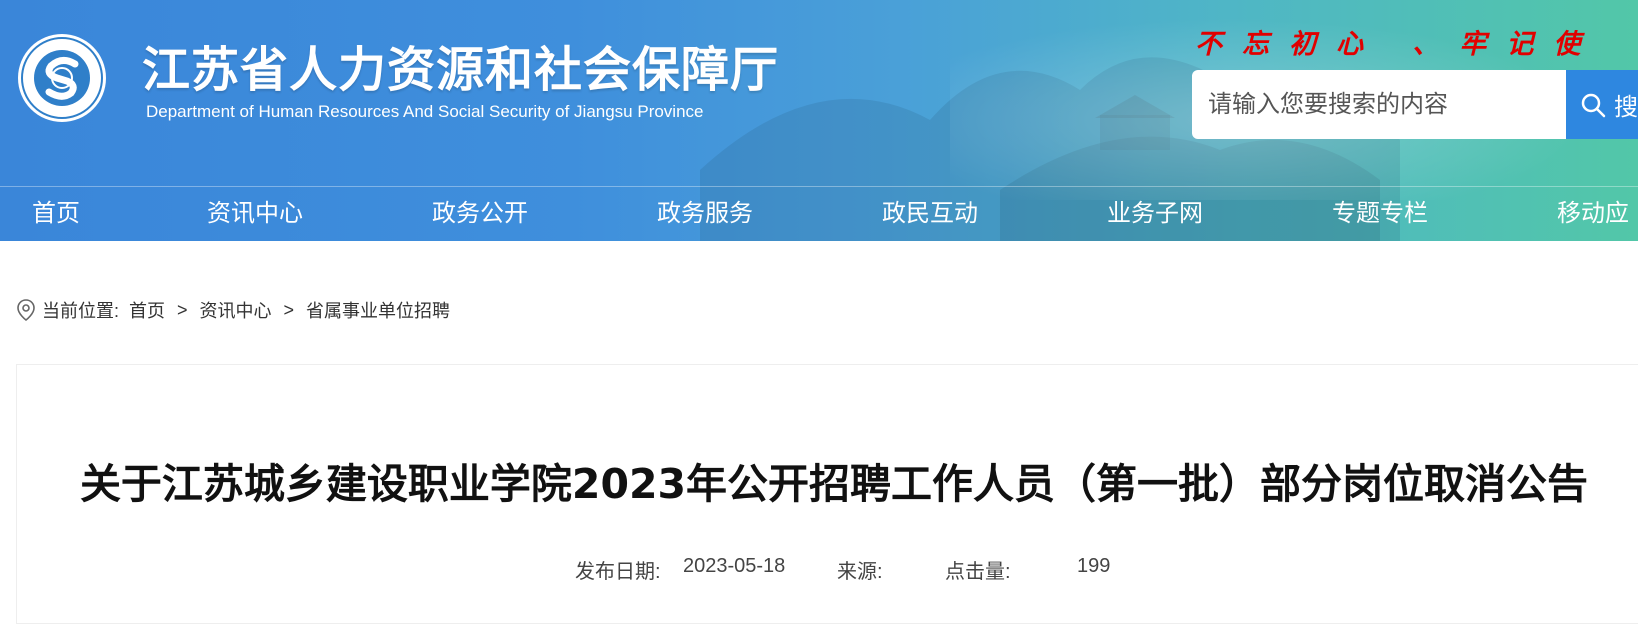 The image size is (1638, 624). What do you see at coordinates (81, 311) in the screenshot?
I see `breadcrumb-prefix: 当前位置:` at bounding box center [81, 311].